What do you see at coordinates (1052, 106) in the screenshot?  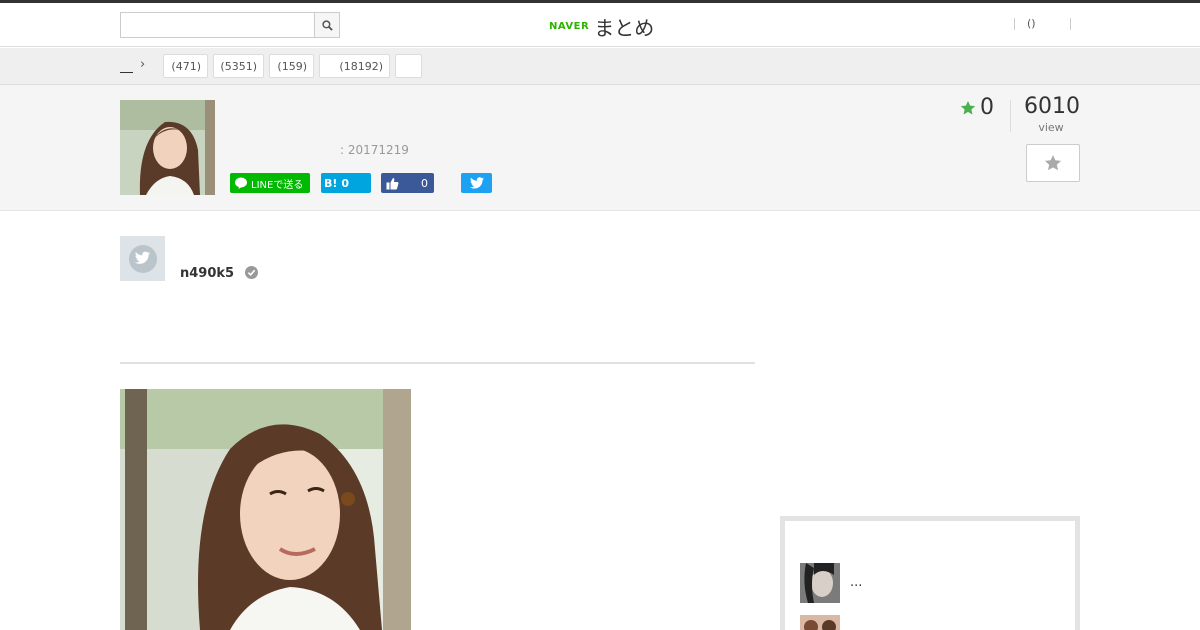 I see `view-count: 6010` at bounding box center [1052, 106].